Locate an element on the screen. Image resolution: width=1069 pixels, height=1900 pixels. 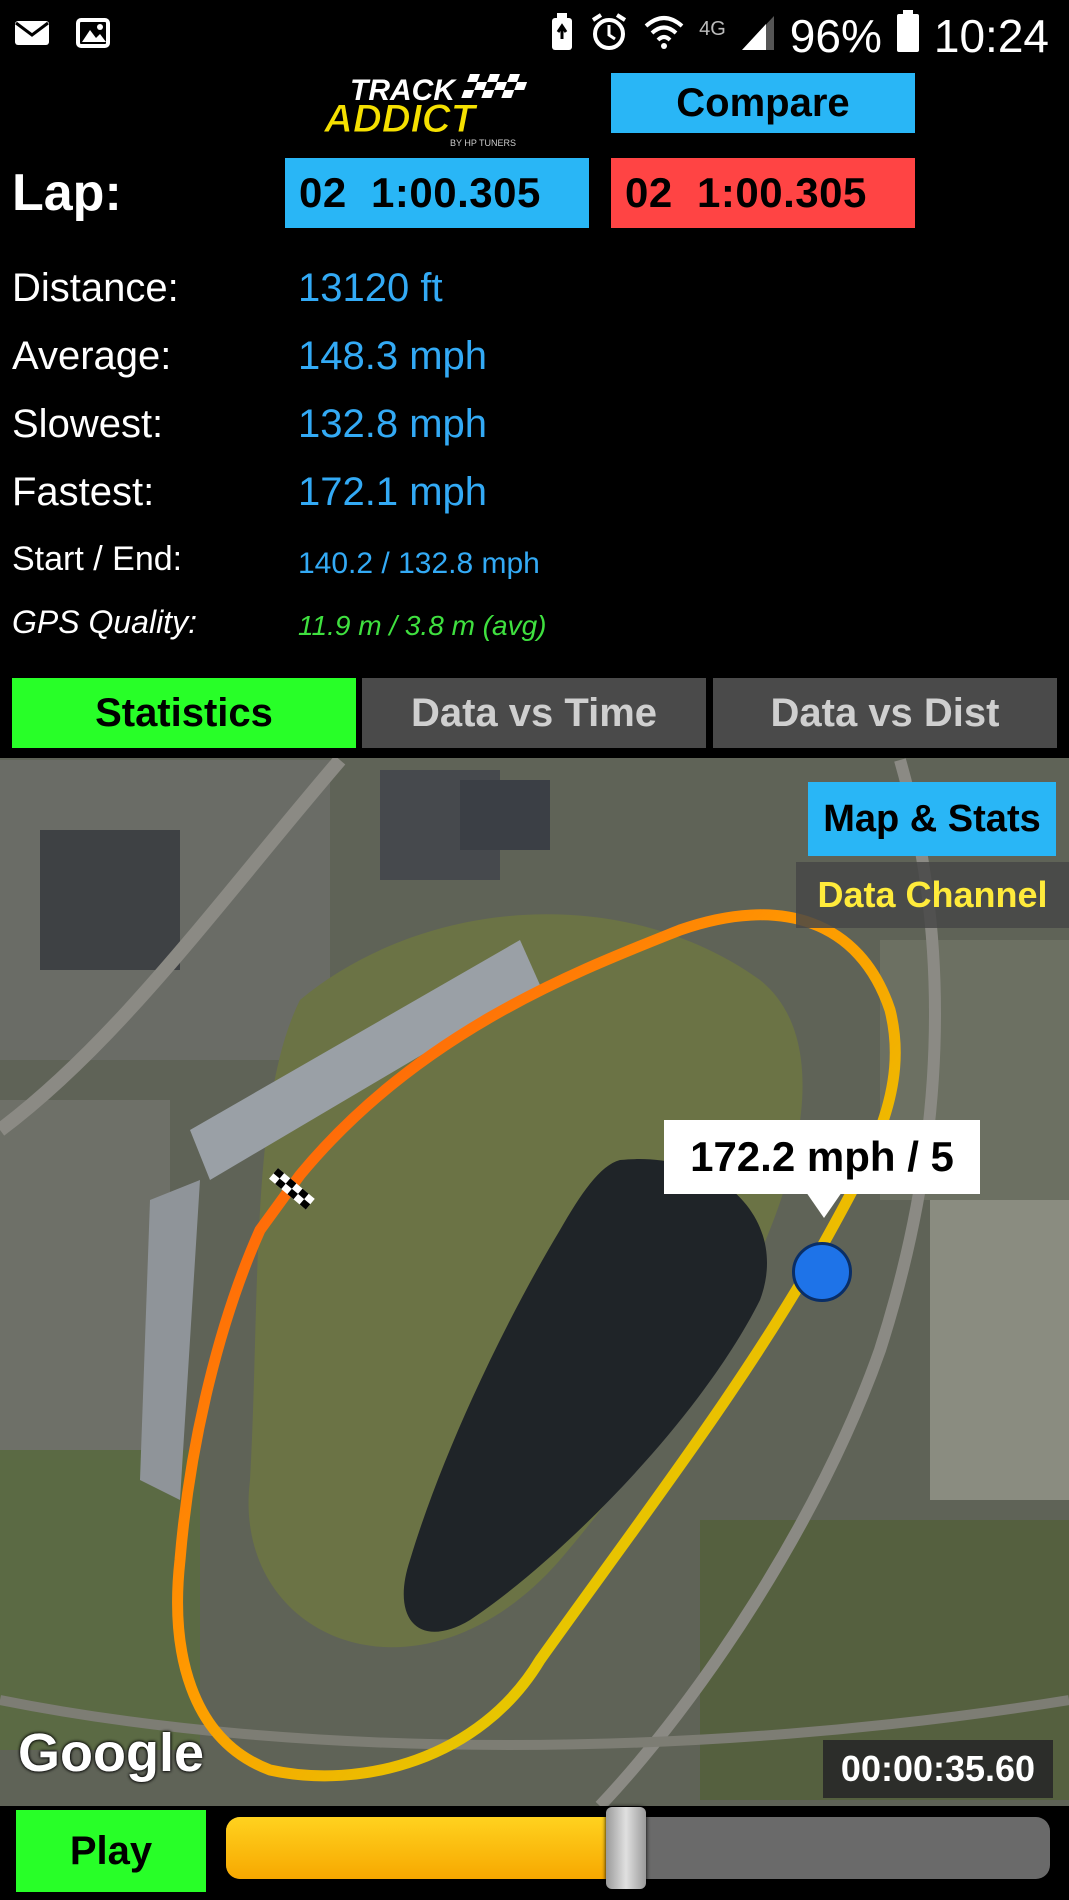
logo-text-main: ADDICT is located at coordinates (401, 119).